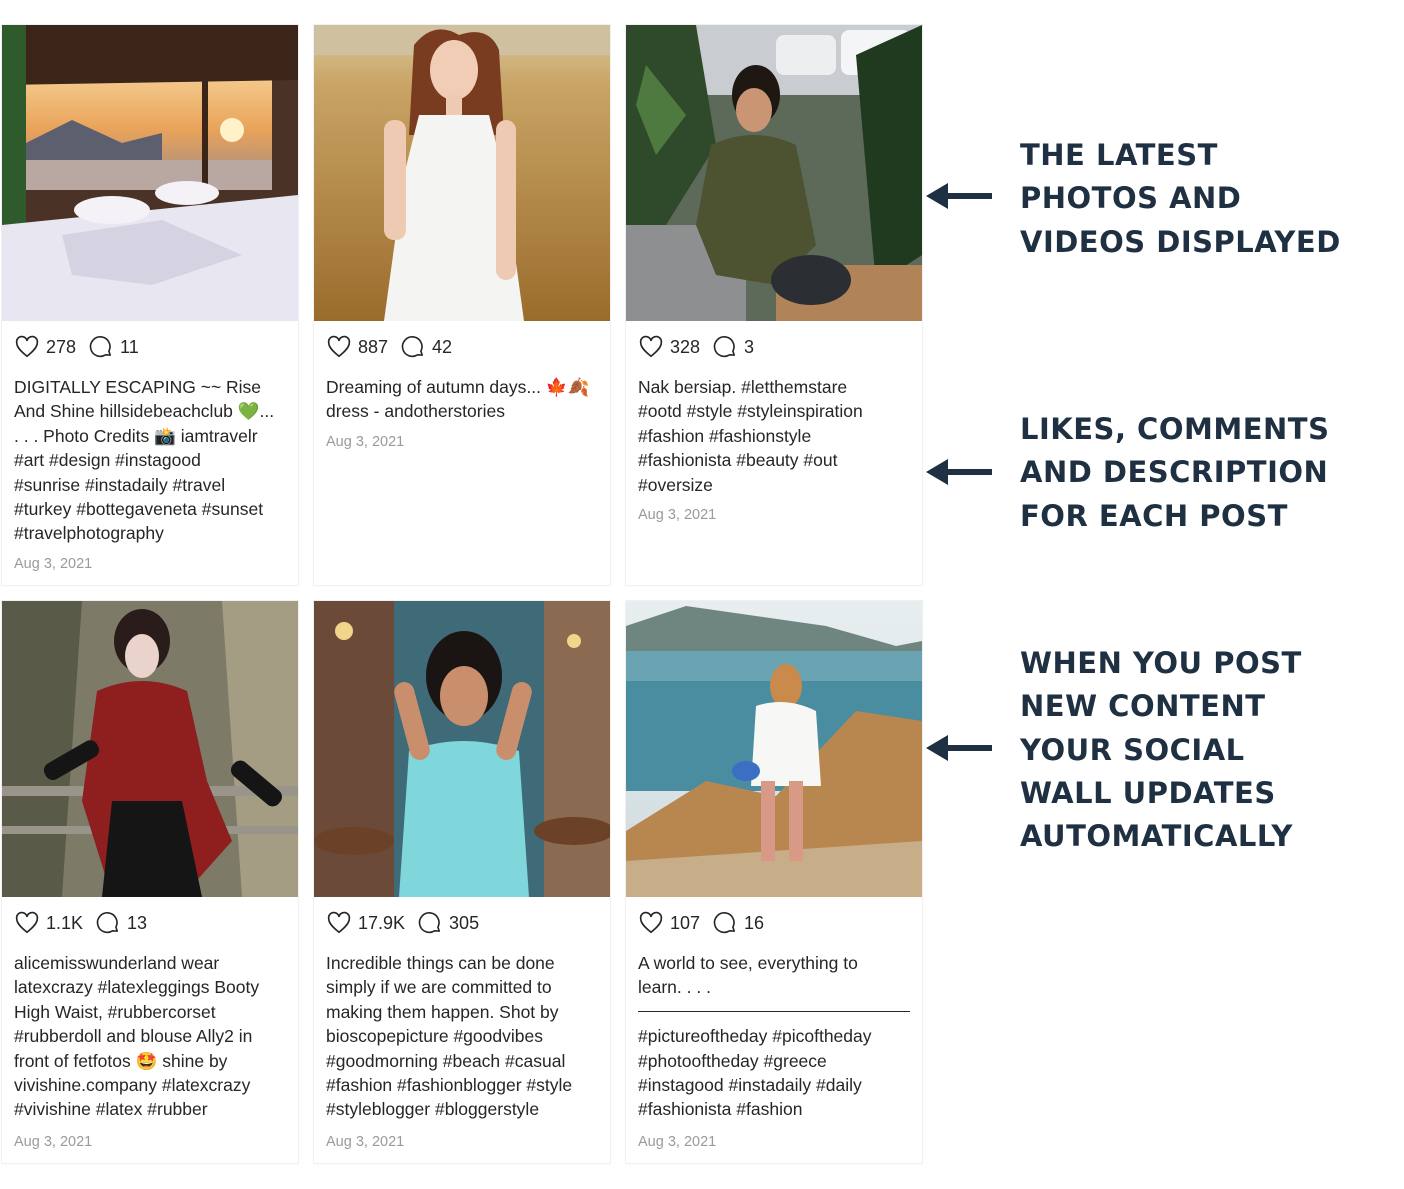  I want to click on caption-separator-line, so click(774, 1011).